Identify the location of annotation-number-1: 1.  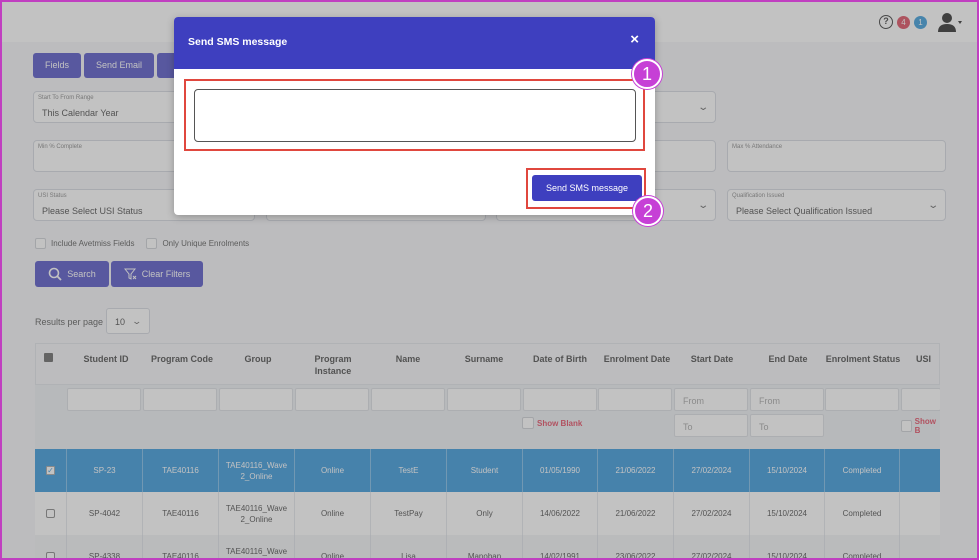
(647, 74).